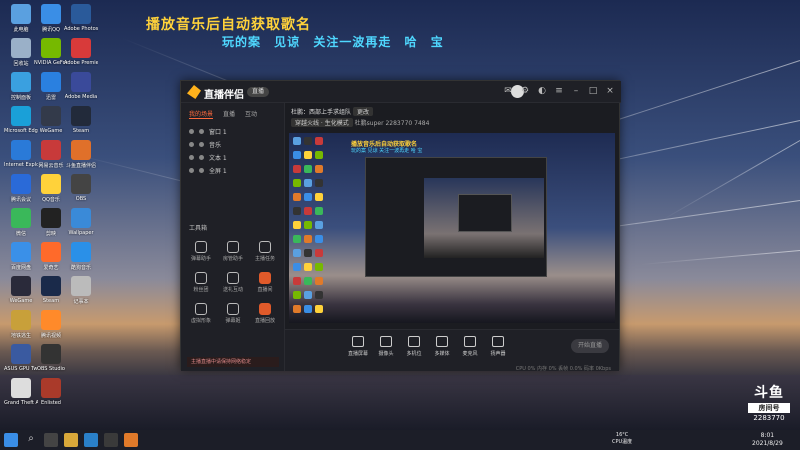 This screenshot has width=800, height=450. I want to click on bottom-button-icon, so click(470, 341).